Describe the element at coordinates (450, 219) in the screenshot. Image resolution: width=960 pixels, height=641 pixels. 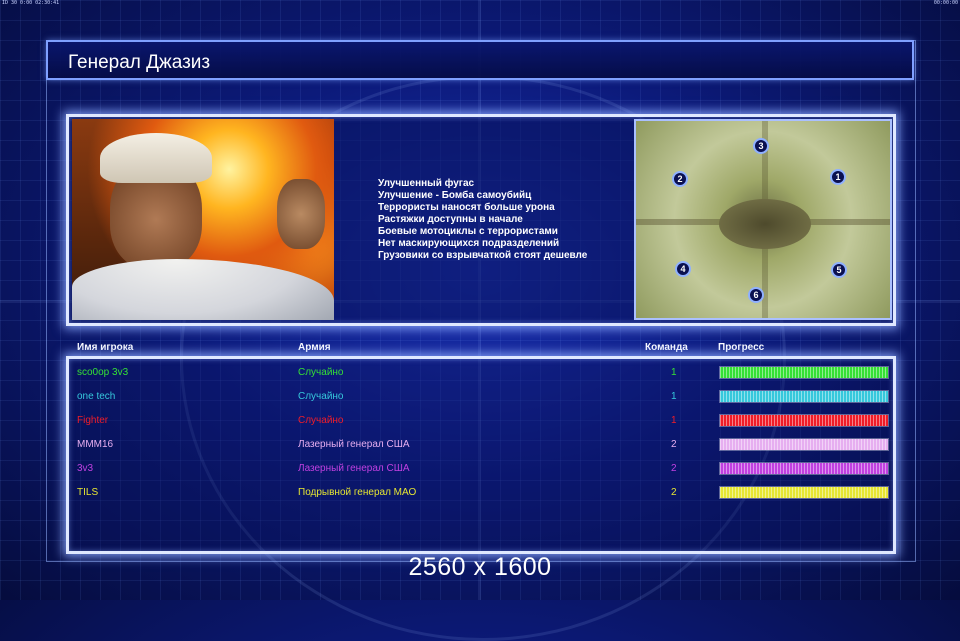
I see `bonus-item: Растяжки доступны в начале` at that location.